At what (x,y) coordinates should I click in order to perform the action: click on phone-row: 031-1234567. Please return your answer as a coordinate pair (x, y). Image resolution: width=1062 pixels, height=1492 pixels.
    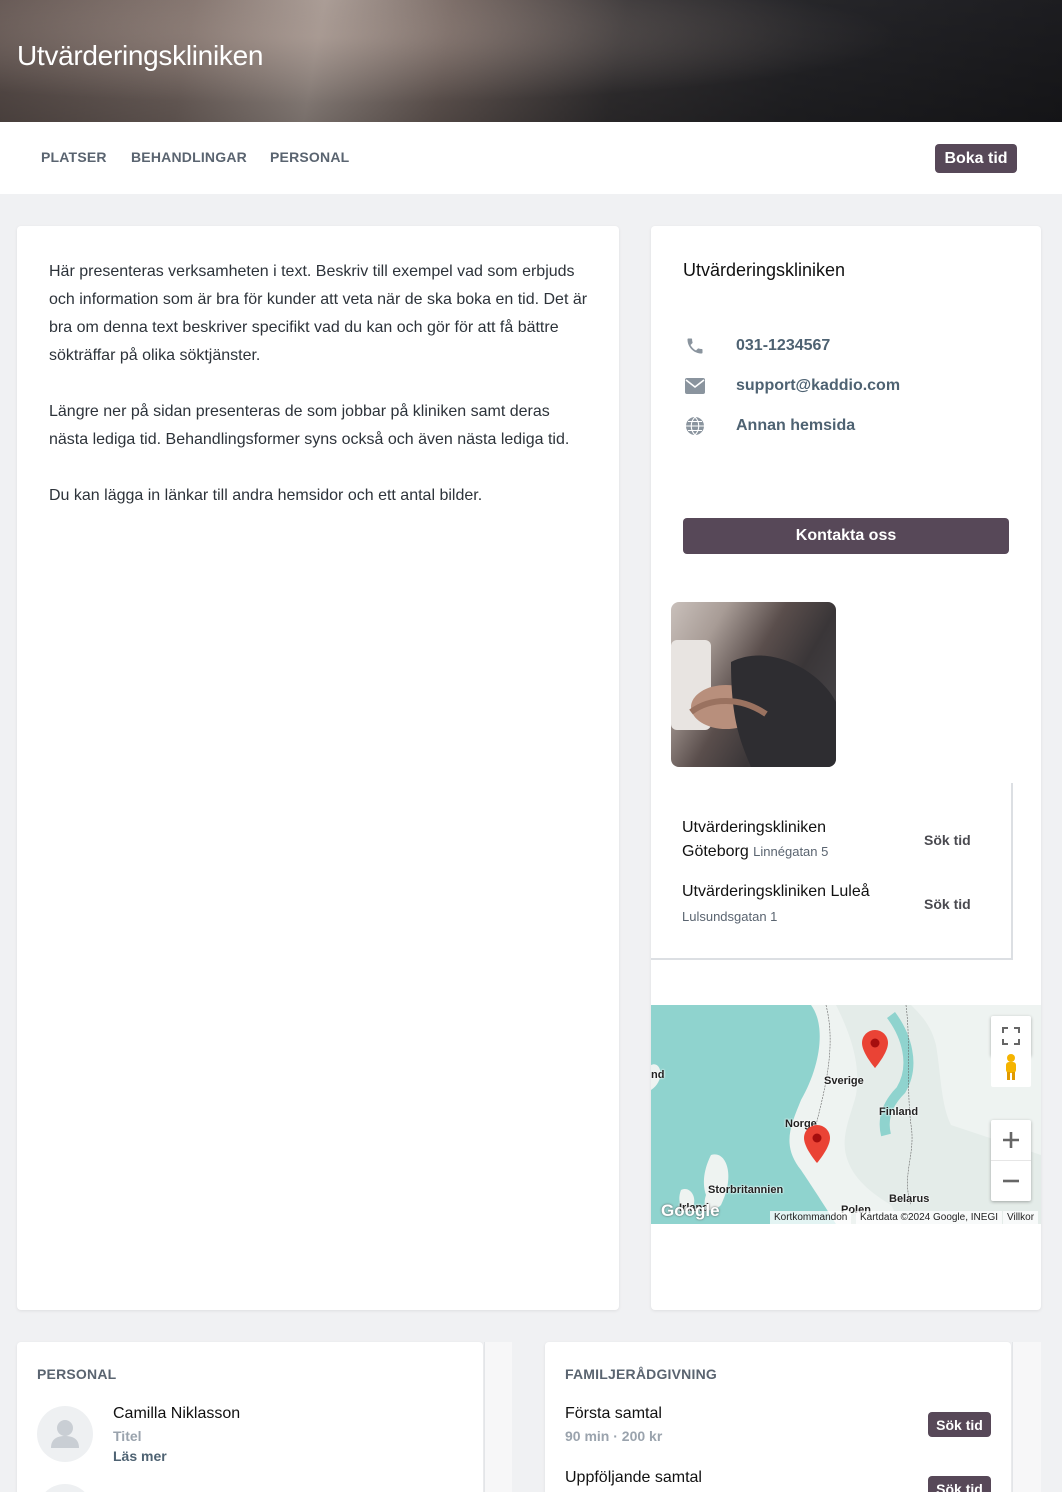
    Looking at the image, I should click on (756, 346).